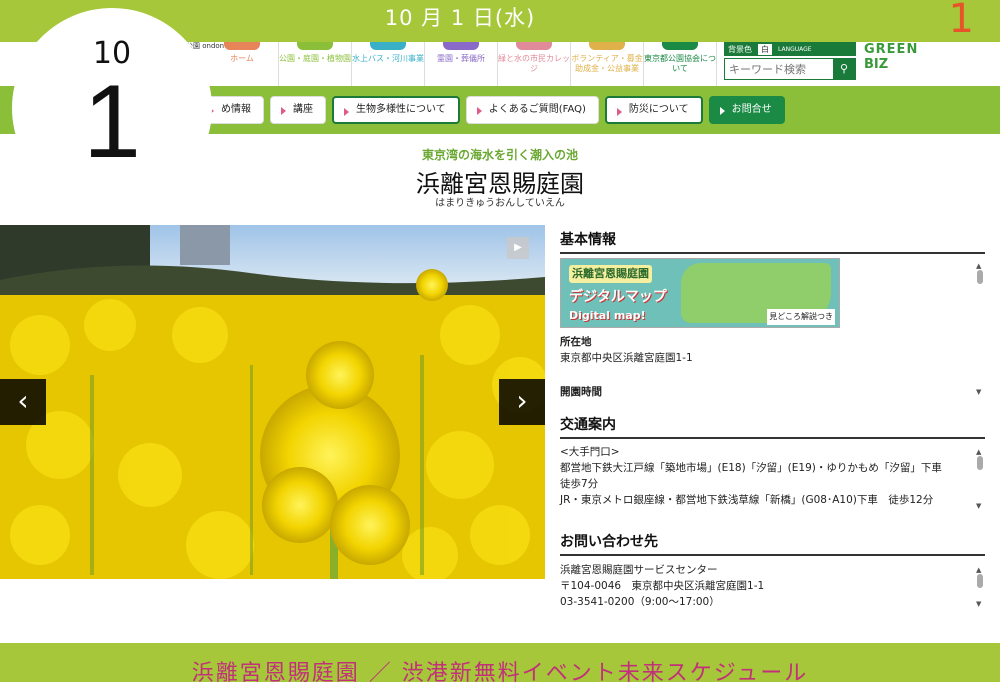 Image resolution: width=1000 pixels, height=682 pixels. I want to click on header-nav-item: ボランティア・募金助成金・公益事業, so click(607, 64).